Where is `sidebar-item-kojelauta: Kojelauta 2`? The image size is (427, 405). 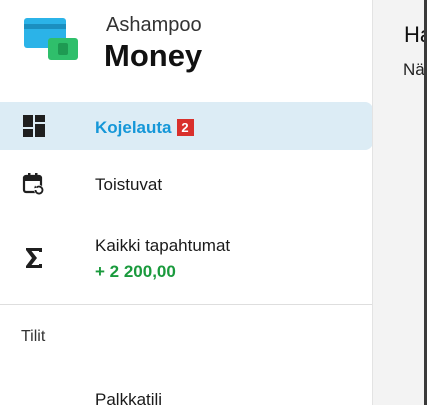 sidebar-item-kojelauta: Kojelauta 2 is located at coordinates (186, 126).